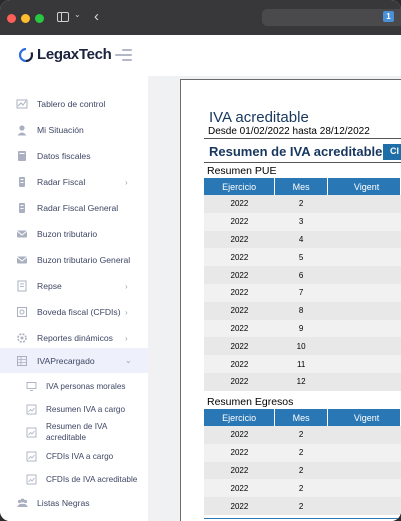 This screenshot has height=521, width=401. Describe the element at coordinates (331, 17) in the screenshot. I see `address-bar` at that location.